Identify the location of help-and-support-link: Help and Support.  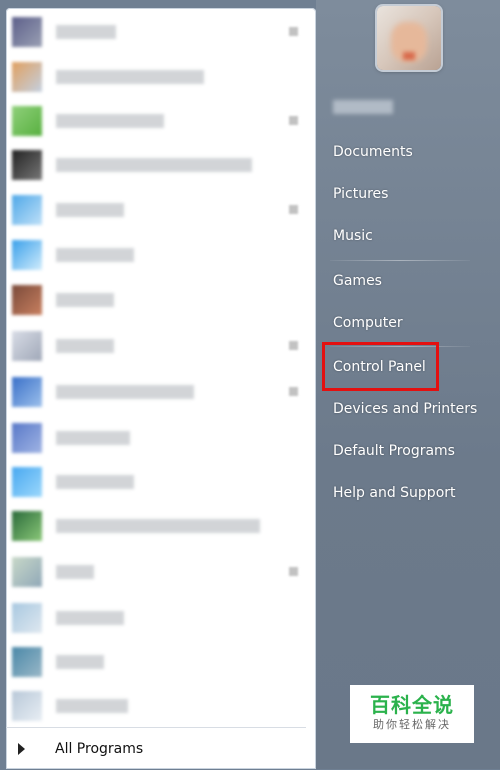
(394, 493).